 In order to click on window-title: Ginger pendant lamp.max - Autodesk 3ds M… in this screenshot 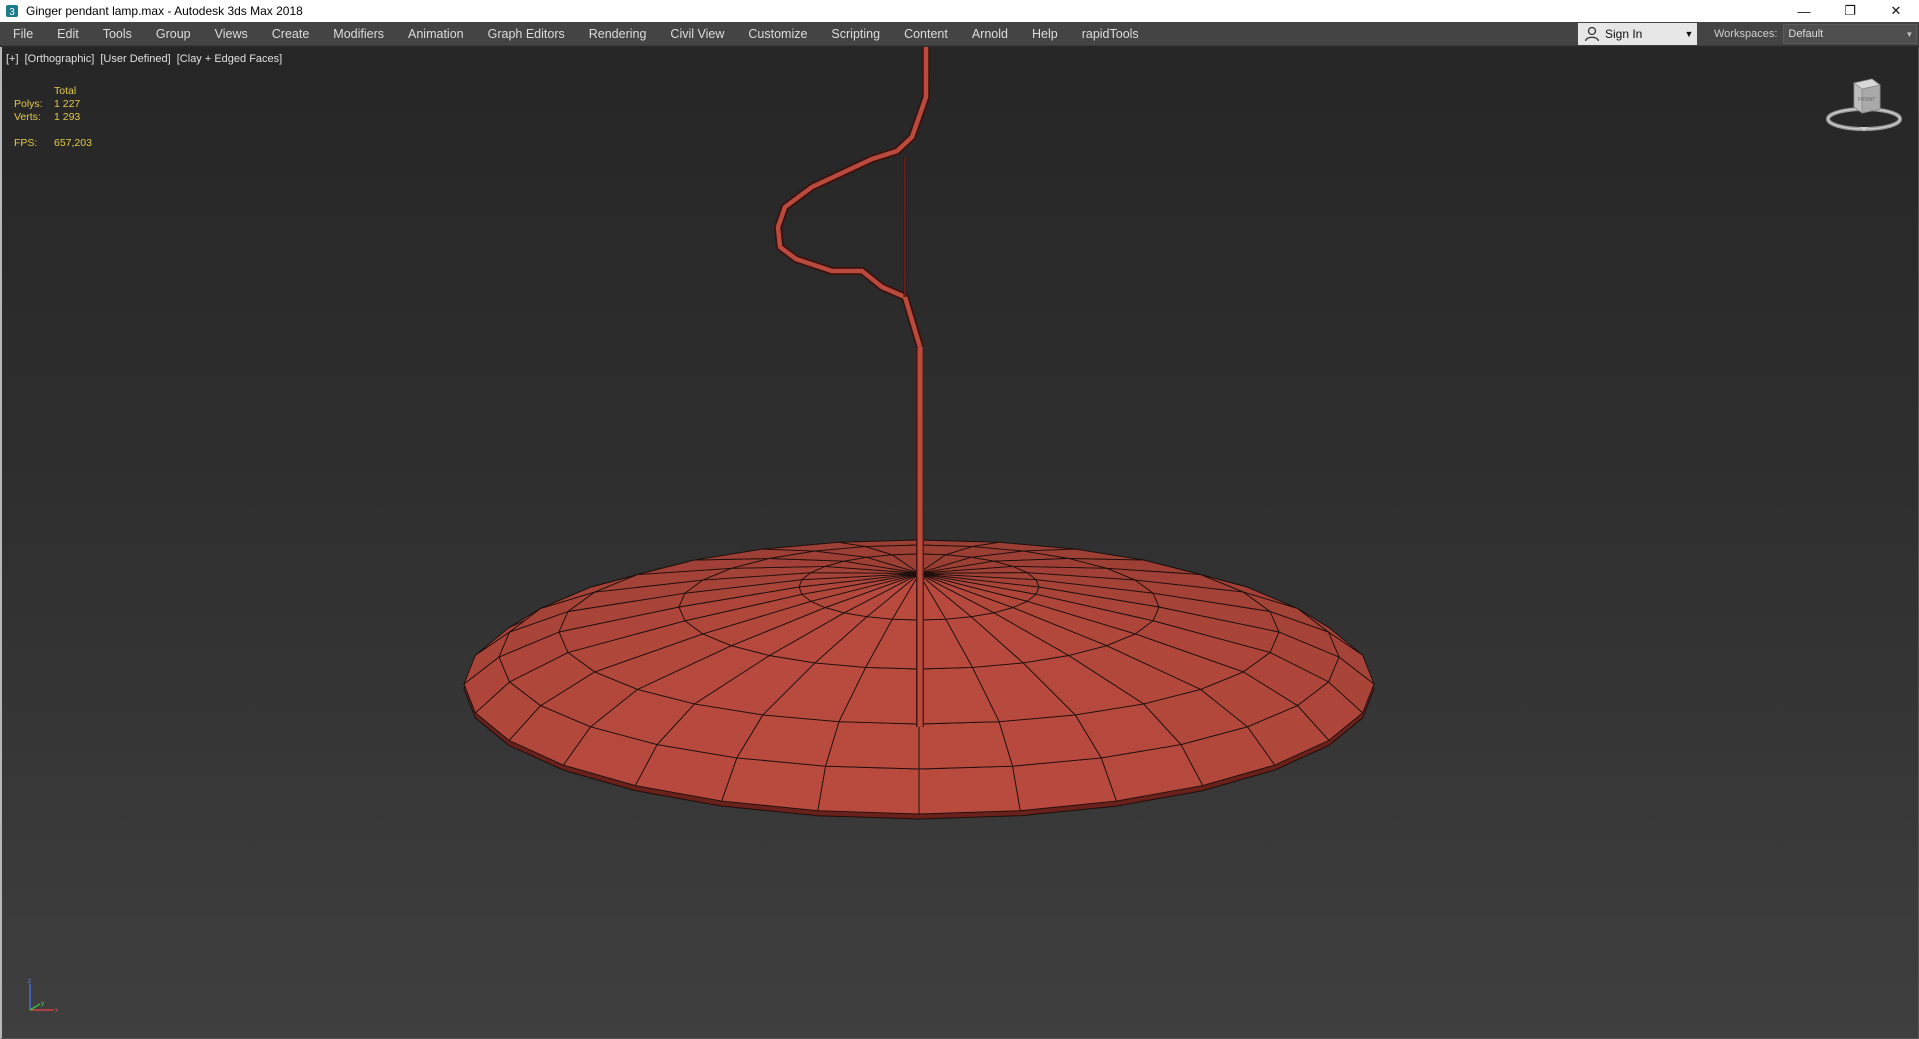, I will do `click(164, 11)`.